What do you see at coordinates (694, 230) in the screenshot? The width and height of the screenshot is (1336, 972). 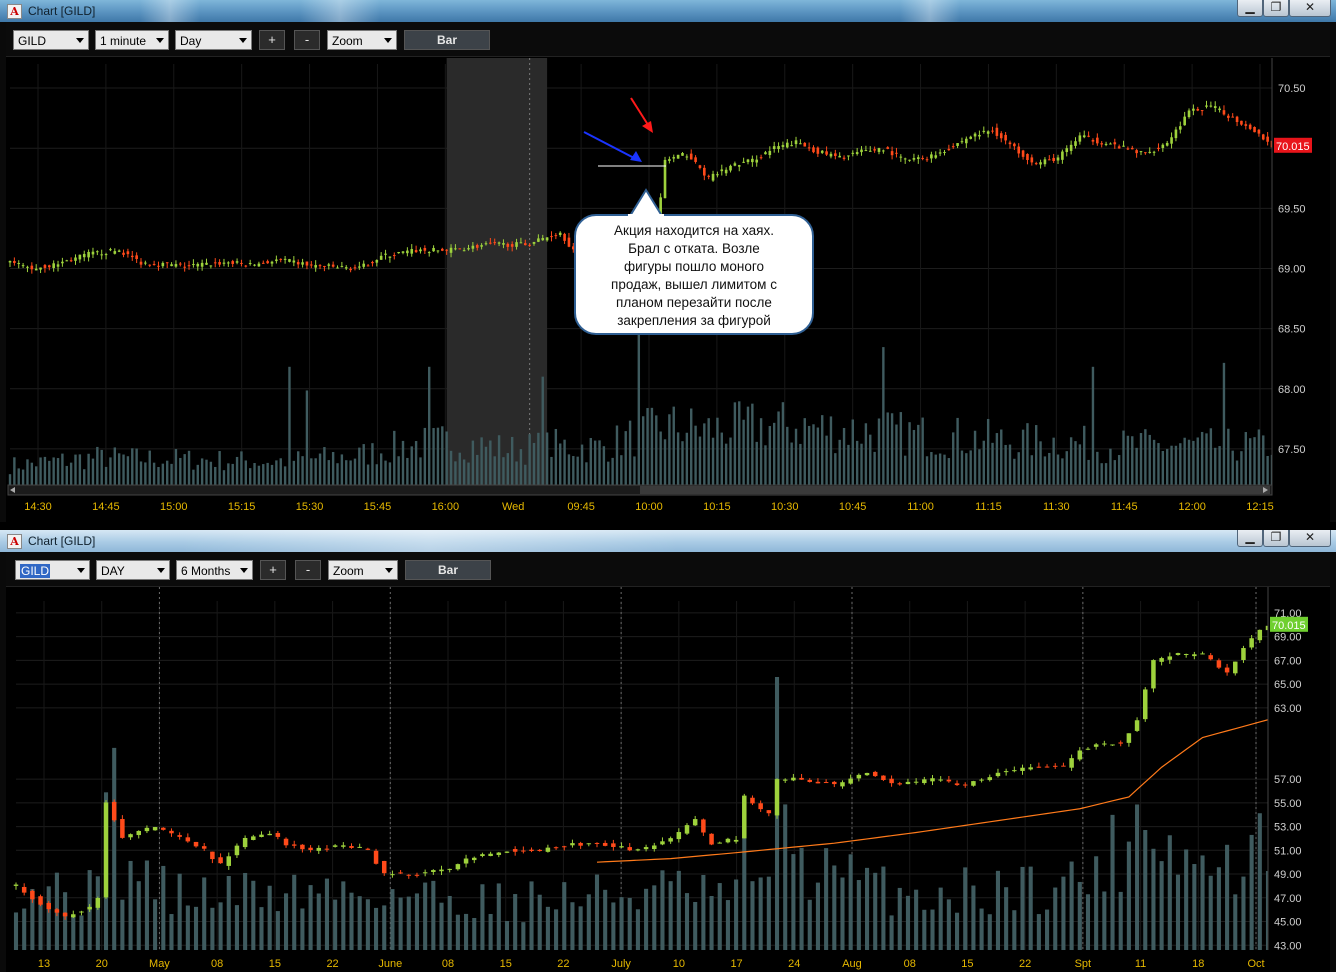 I see `annotation-line: Акция находится на хаях.` at bounding box center [694, 230].